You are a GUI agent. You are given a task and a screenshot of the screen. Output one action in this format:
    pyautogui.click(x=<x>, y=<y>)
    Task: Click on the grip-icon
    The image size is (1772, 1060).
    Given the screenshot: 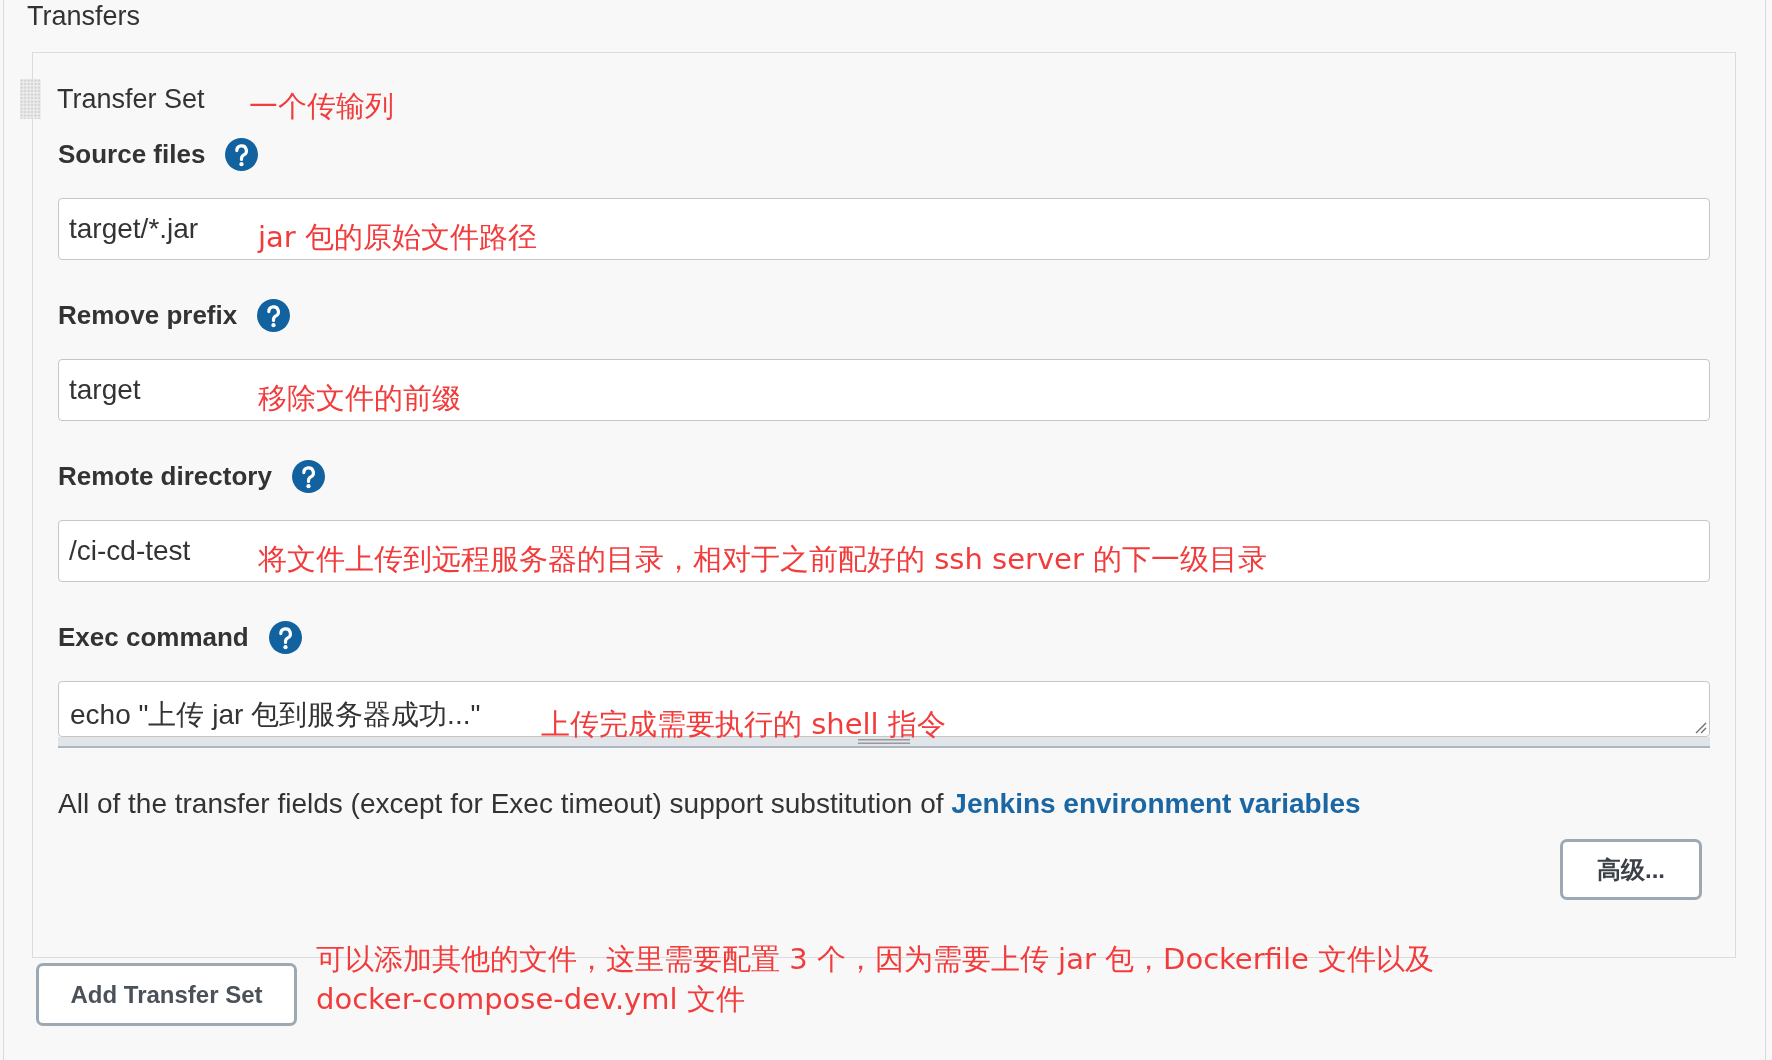 What is the action you would take?
    pyautogui.click(x=884, y=741)
    